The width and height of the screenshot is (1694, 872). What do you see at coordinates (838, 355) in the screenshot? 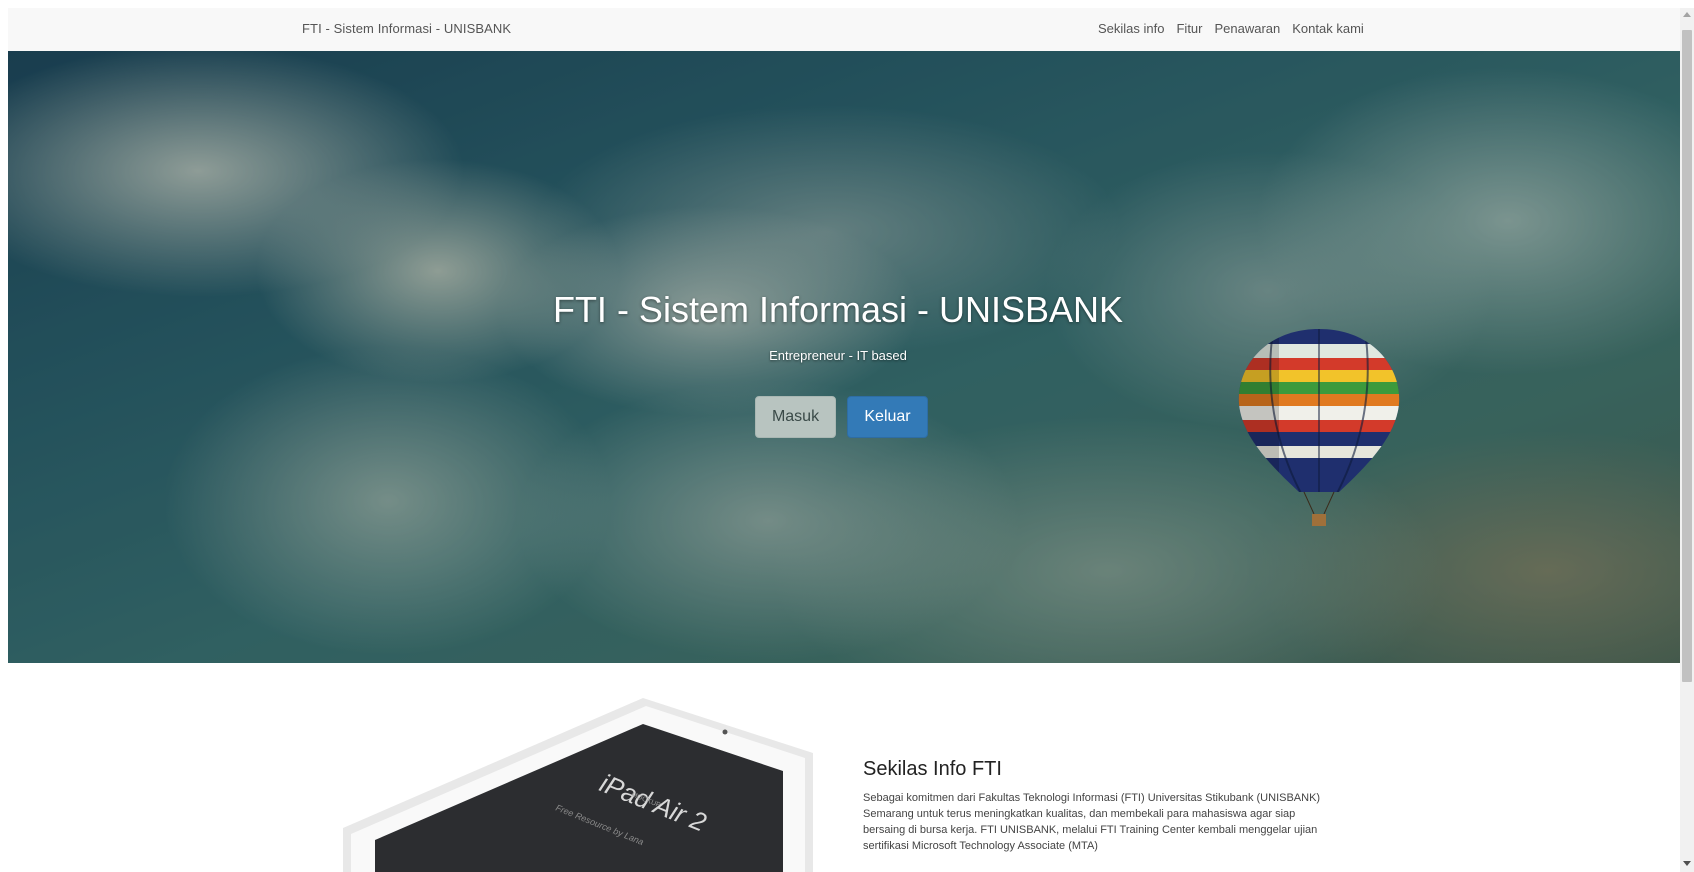
I see `hero-subtitle: Entrepreneur - IT based` at bounding box center [838, 355].